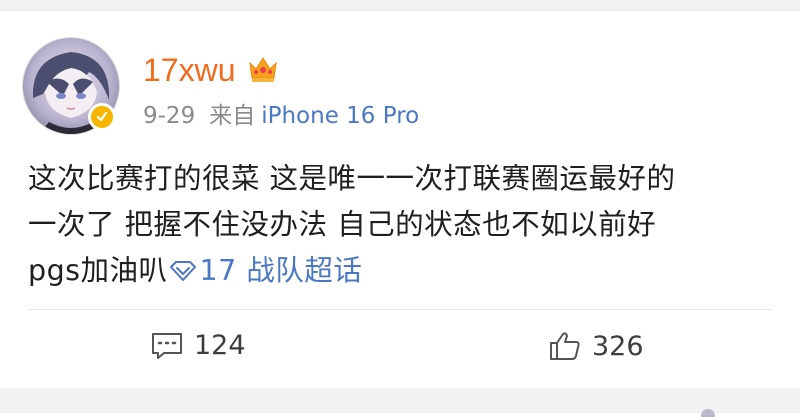  I want to click on scroll-indicator, so click(708, 413).